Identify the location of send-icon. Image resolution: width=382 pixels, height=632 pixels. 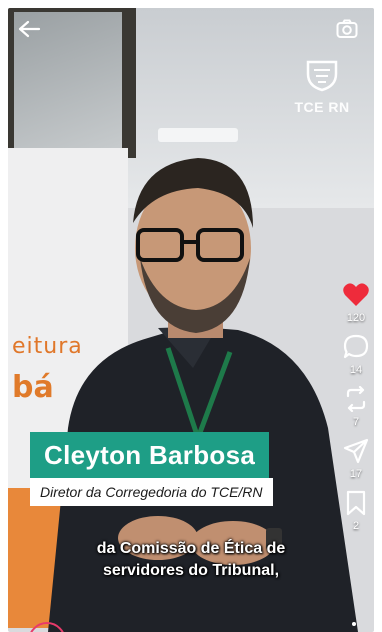
(356, 451).